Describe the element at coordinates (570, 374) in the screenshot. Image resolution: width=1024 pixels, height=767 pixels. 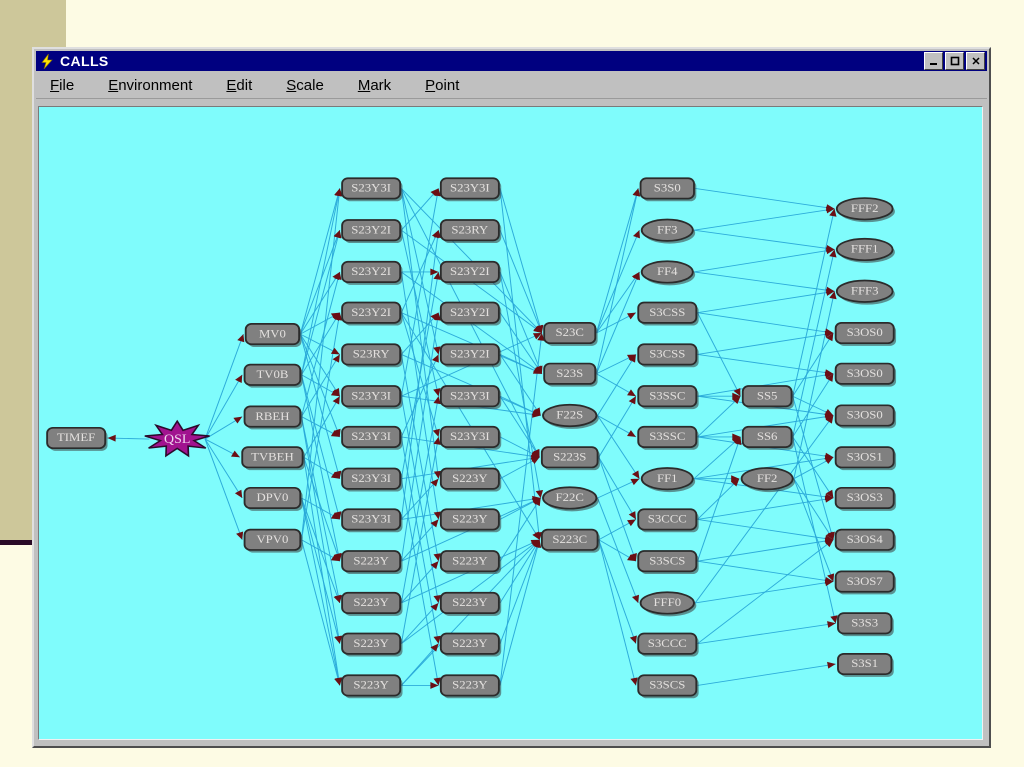
I see `graph-node: S23S` at that location.